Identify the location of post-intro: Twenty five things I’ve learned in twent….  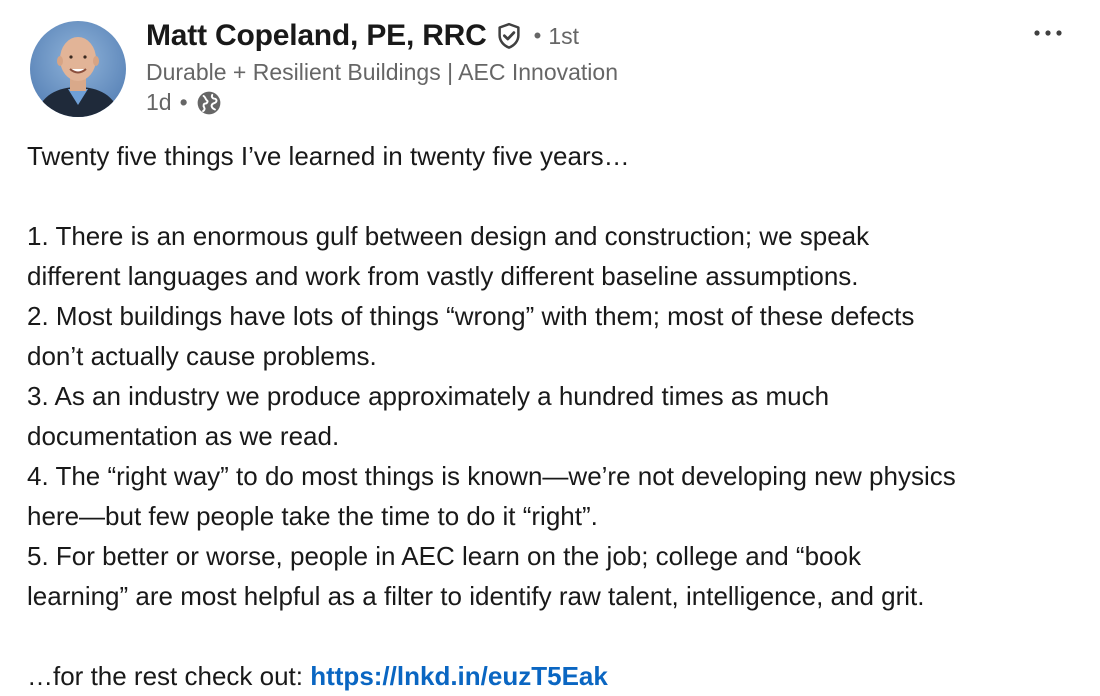
(328, 156).